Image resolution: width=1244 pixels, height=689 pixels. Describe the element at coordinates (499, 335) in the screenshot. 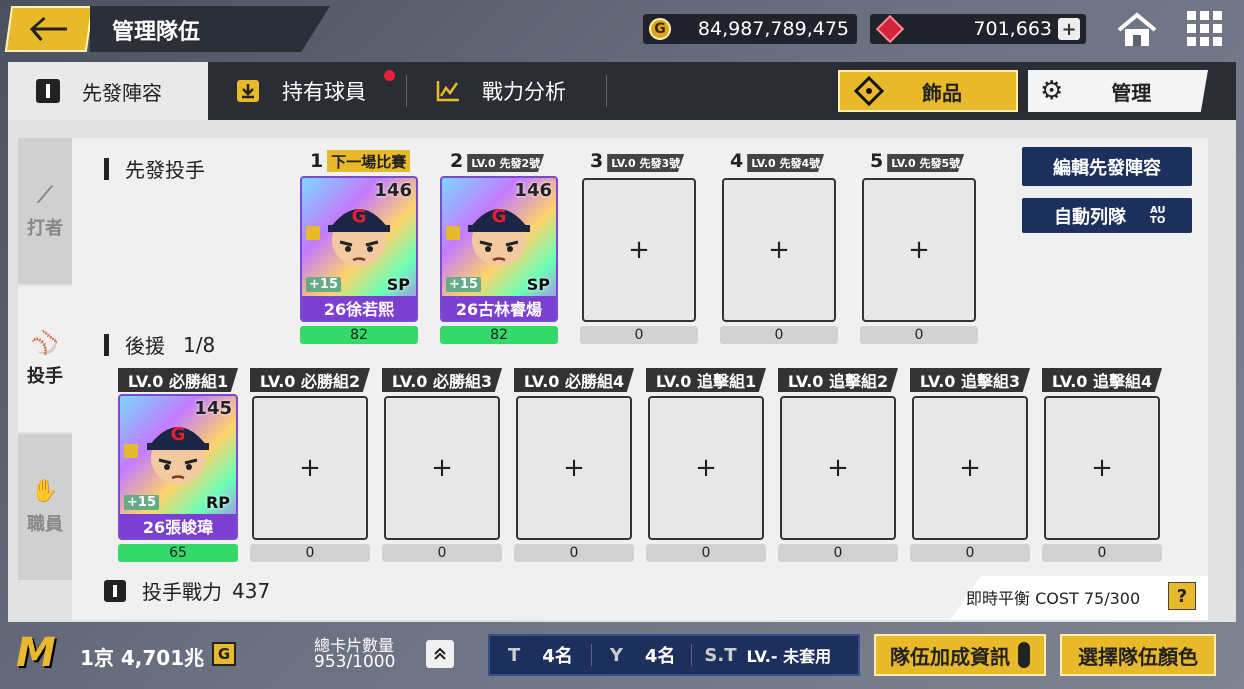

I see `slot-value-bar: 82` at that location.